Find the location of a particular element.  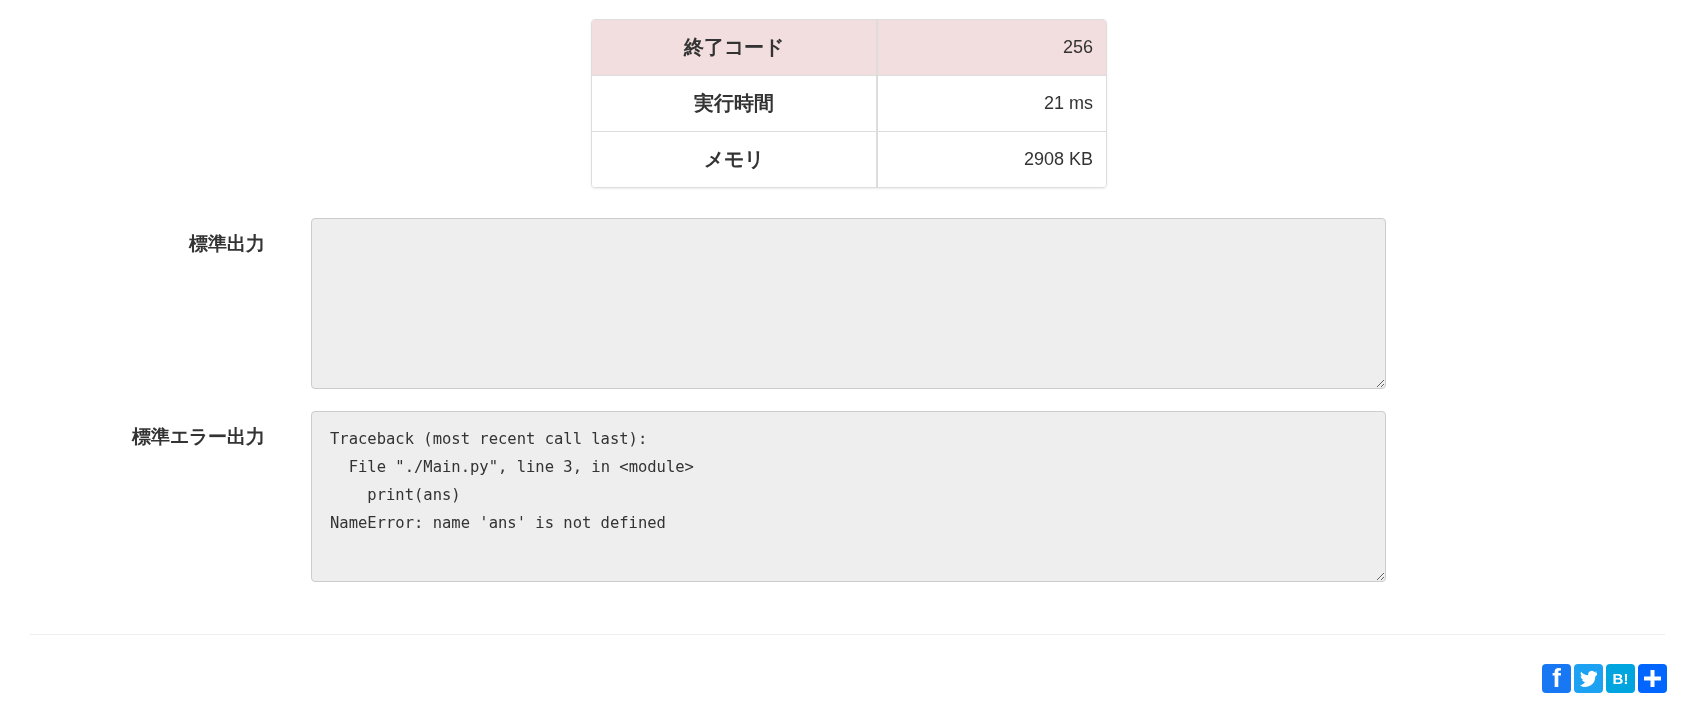

table-cell: 2908 KB is located at coordinates (991, 159).